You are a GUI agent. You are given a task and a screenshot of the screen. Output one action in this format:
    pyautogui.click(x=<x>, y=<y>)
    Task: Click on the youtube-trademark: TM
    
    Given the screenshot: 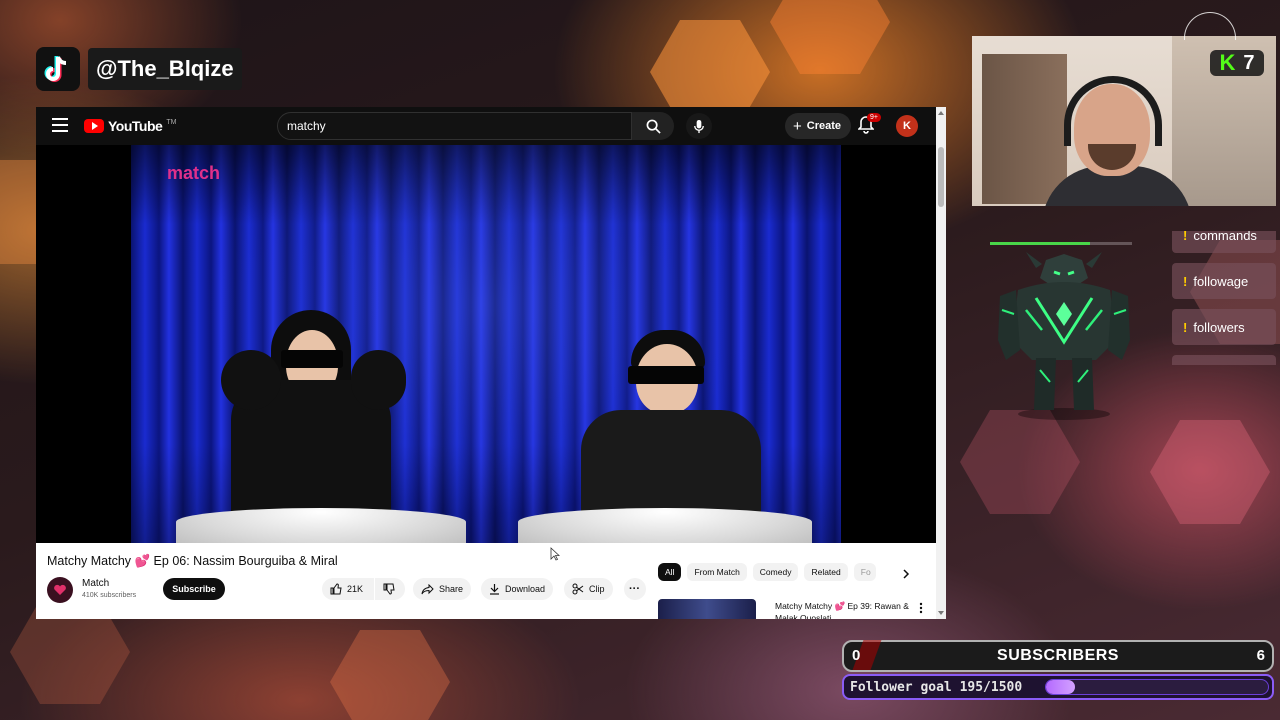 What is the action you would take?
    pyautogui.click(x=171, y=122)
    